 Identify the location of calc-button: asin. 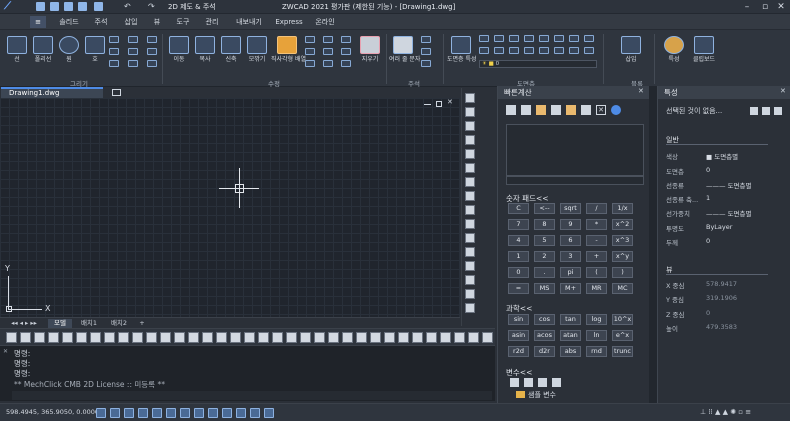
(518, 335).